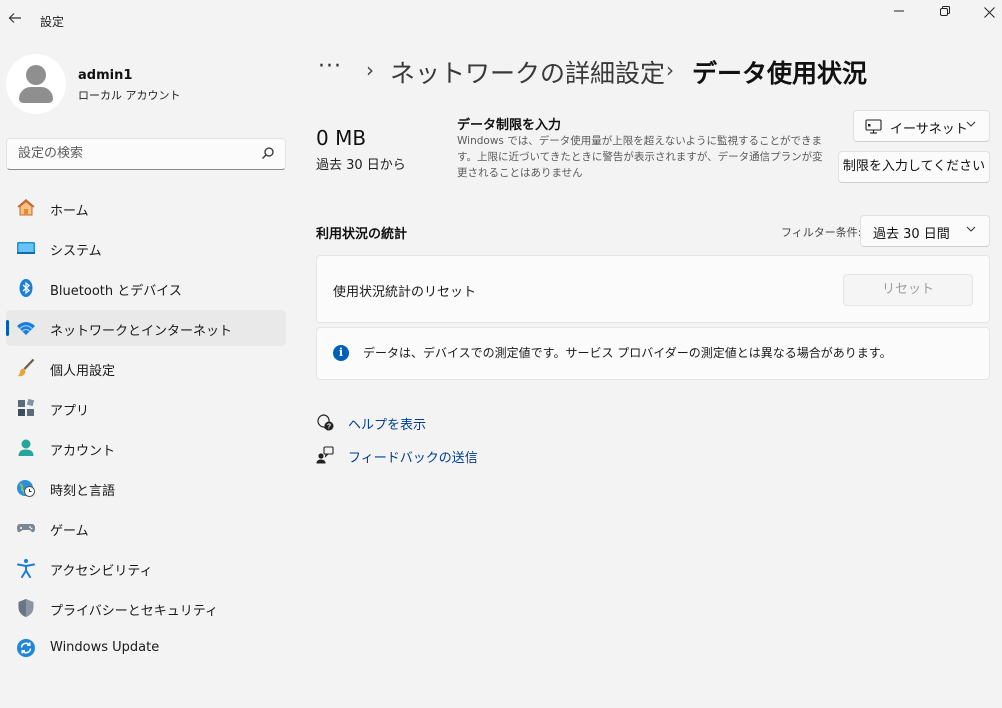  I want to click on breadcrumb-more-button: ···, so click(330, 66).